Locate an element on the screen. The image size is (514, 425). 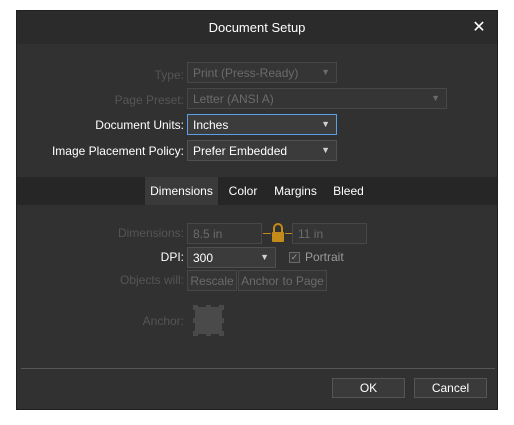
type-label: Type: is located at coordinates (169, 75).